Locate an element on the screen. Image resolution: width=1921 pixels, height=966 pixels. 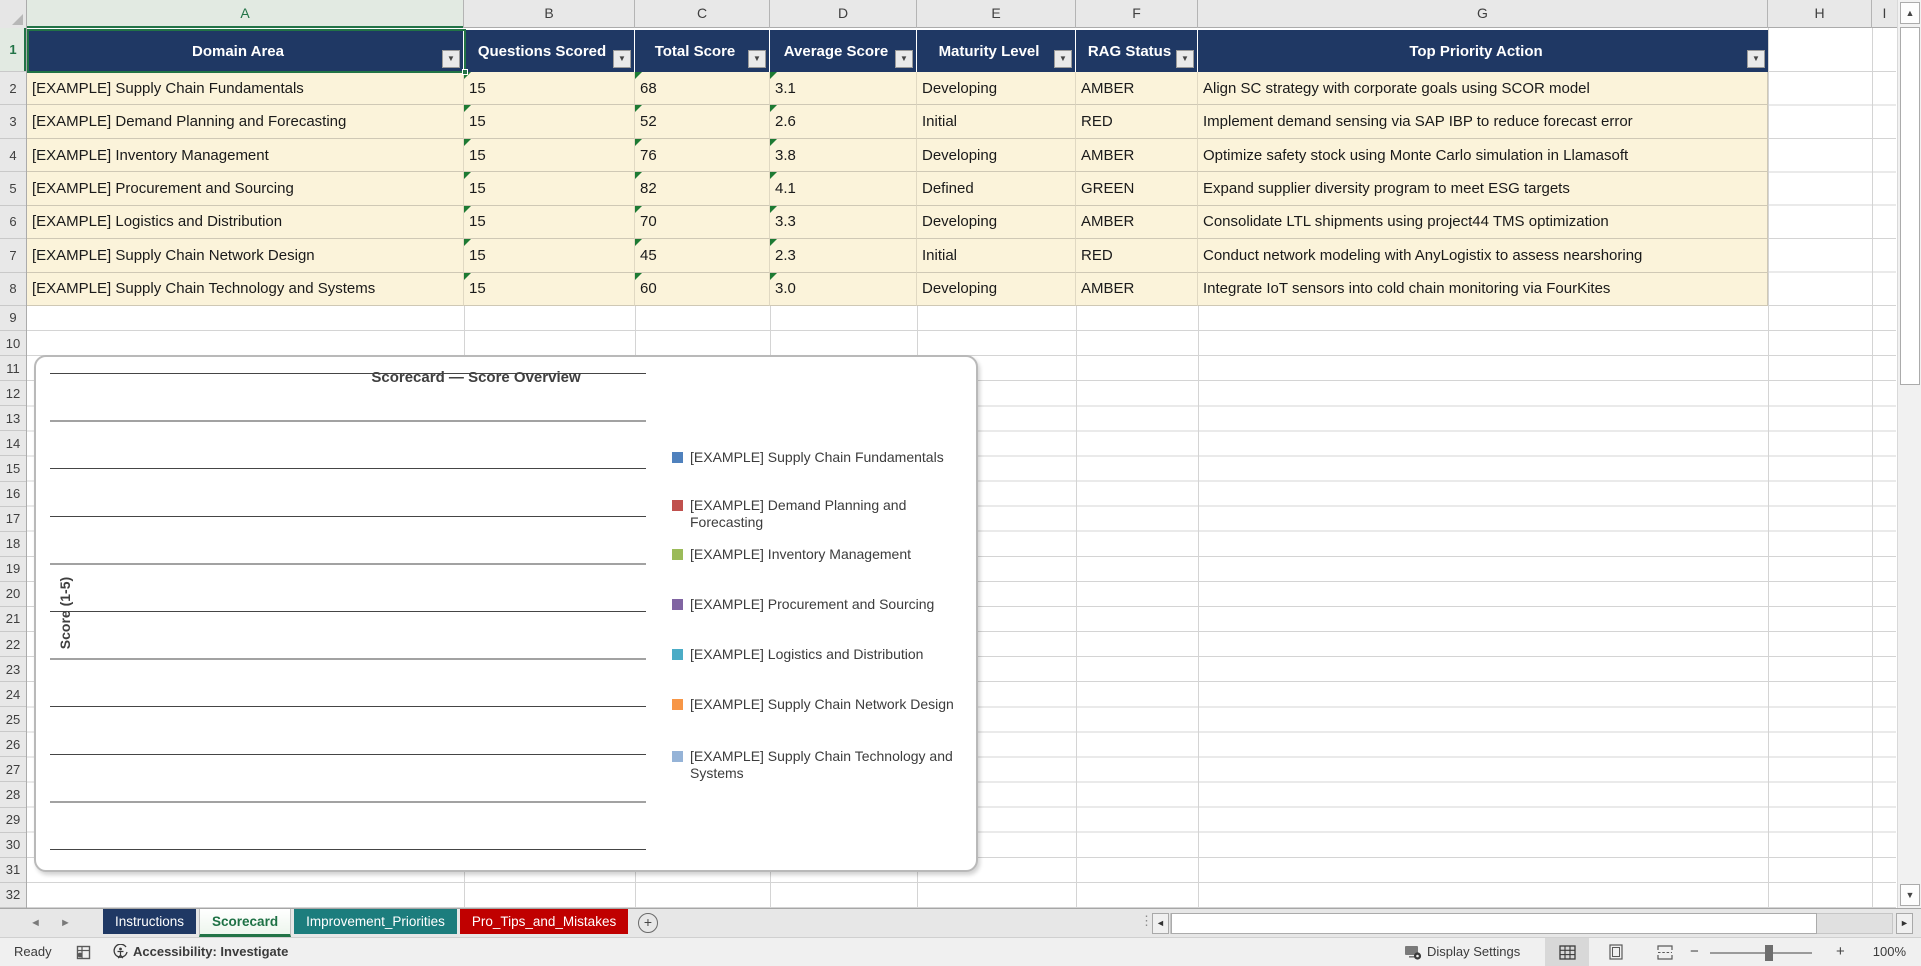
cell-average-score: 2.6 is located at coordinates (843, 122).